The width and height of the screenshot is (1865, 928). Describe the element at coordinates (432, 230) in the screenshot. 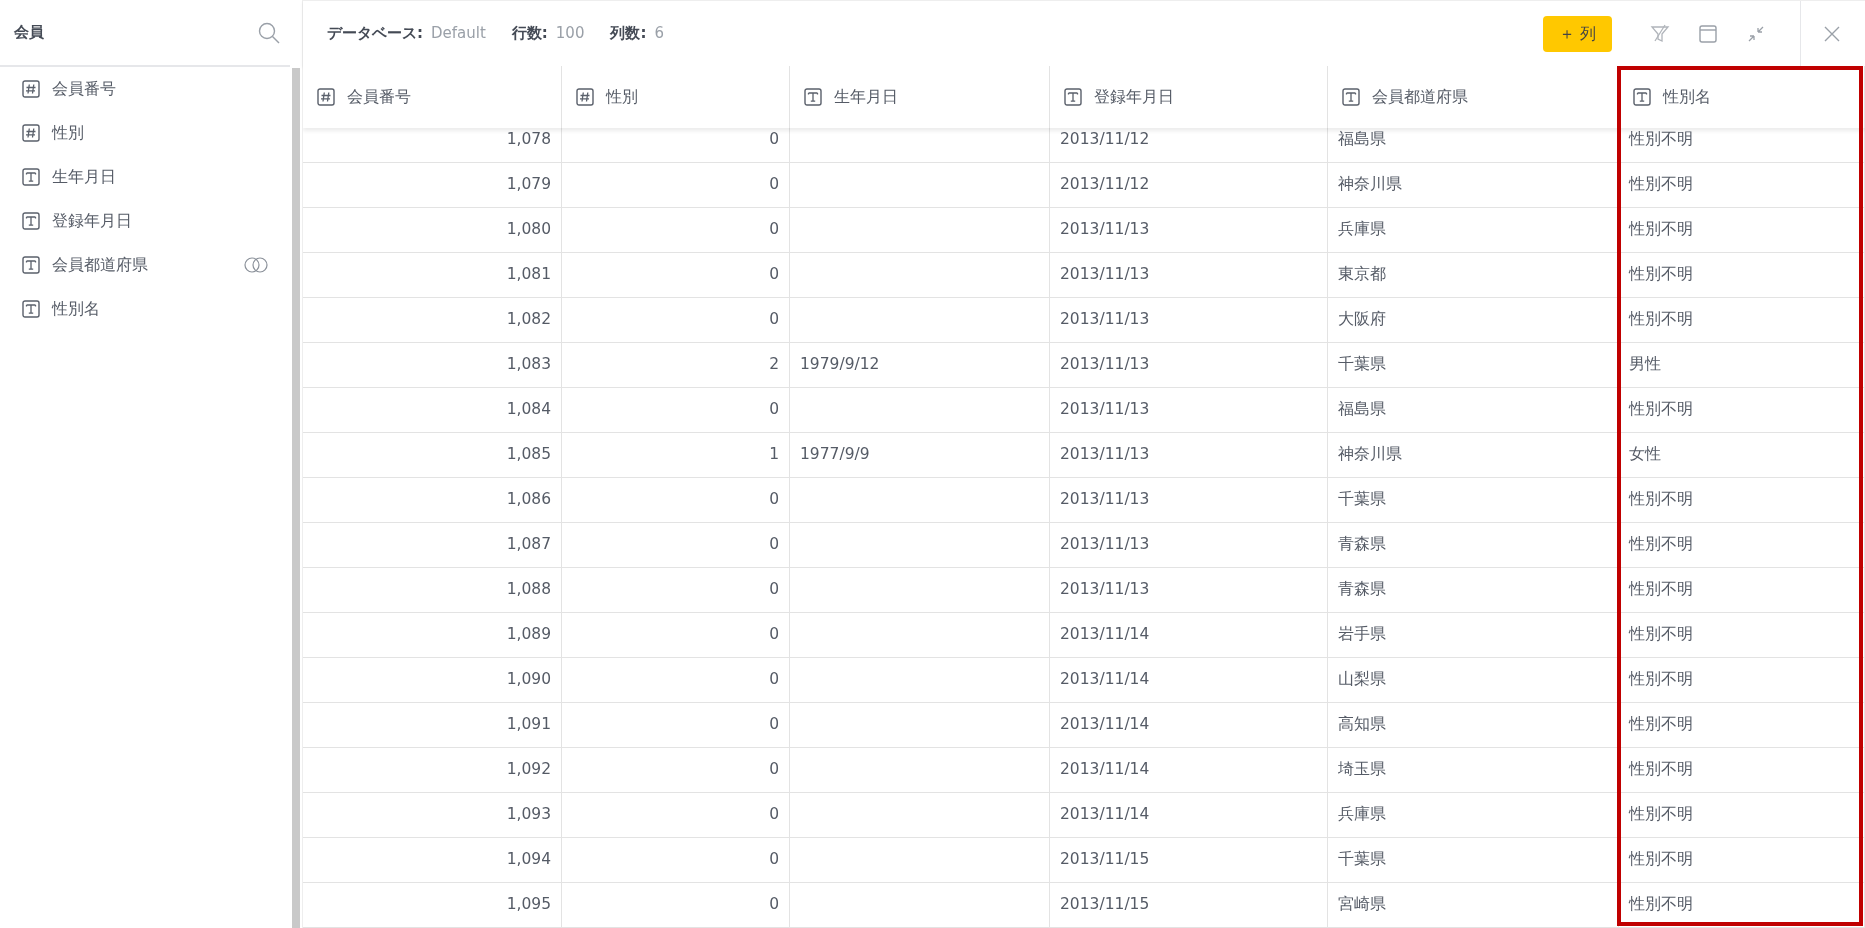

I see `table-cell: 1,080` at that location.